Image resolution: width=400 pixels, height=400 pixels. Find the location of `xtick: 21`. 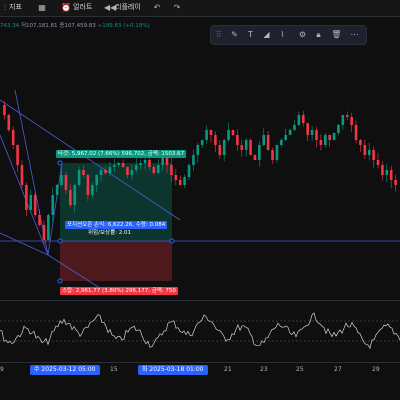

xtick: 21 is located at coordinates (228, 369).